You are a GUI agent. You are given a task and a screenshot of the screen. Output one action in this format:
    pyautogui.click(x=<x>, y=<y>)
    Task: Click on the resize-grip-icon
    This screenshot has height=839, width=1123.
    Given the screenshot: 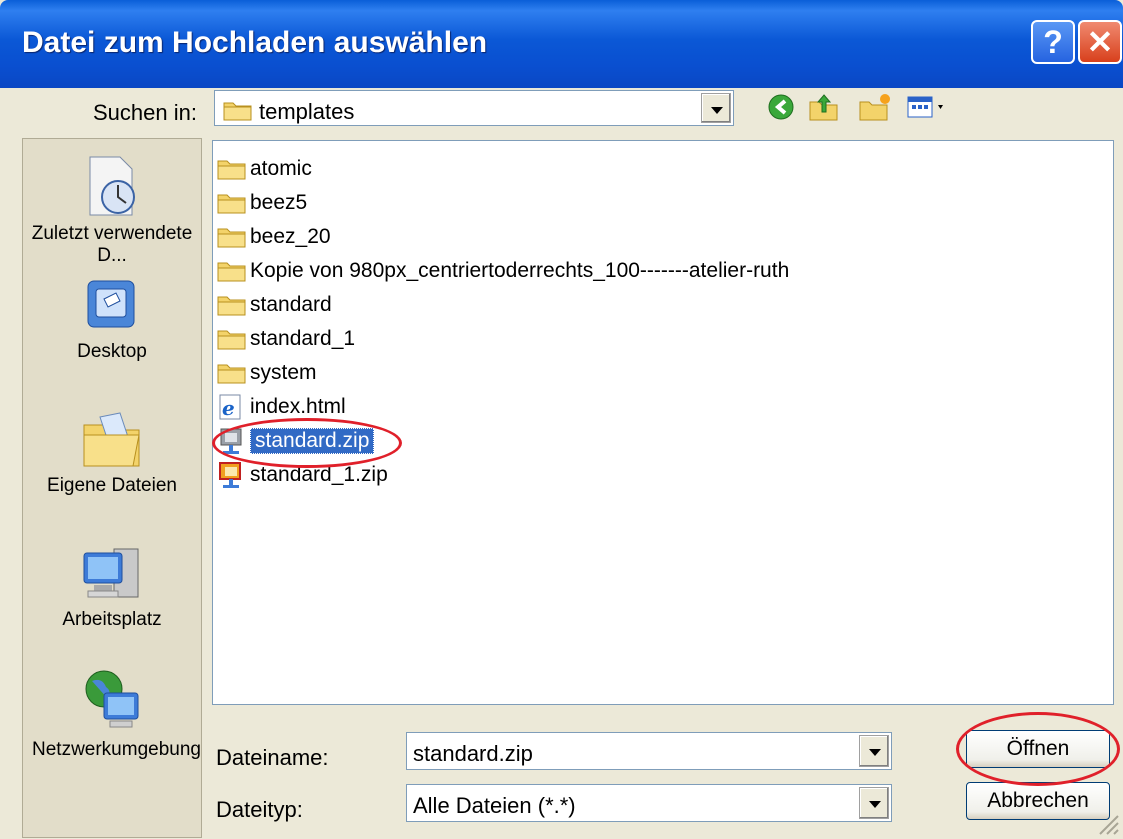 What is the action you would take?
    pyautogui.click(x=1107, y=823)
    